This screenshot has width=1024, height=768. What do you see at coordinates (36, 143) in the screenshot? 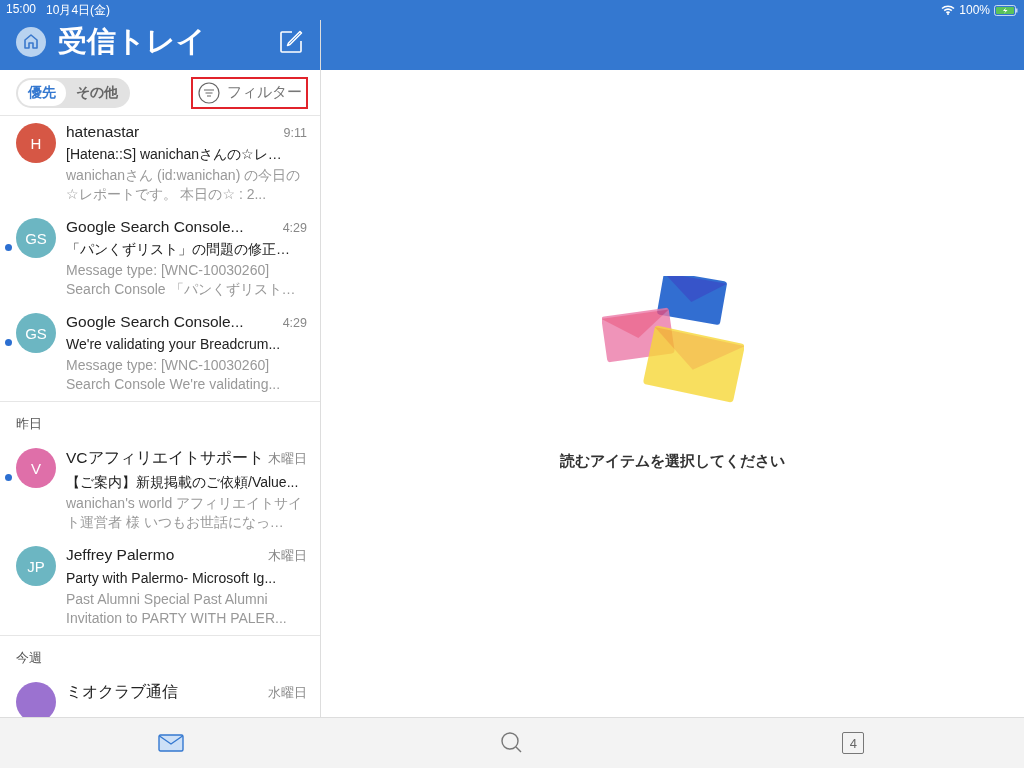
I see `avatar-circle: H` at bounding box center [36, 143].